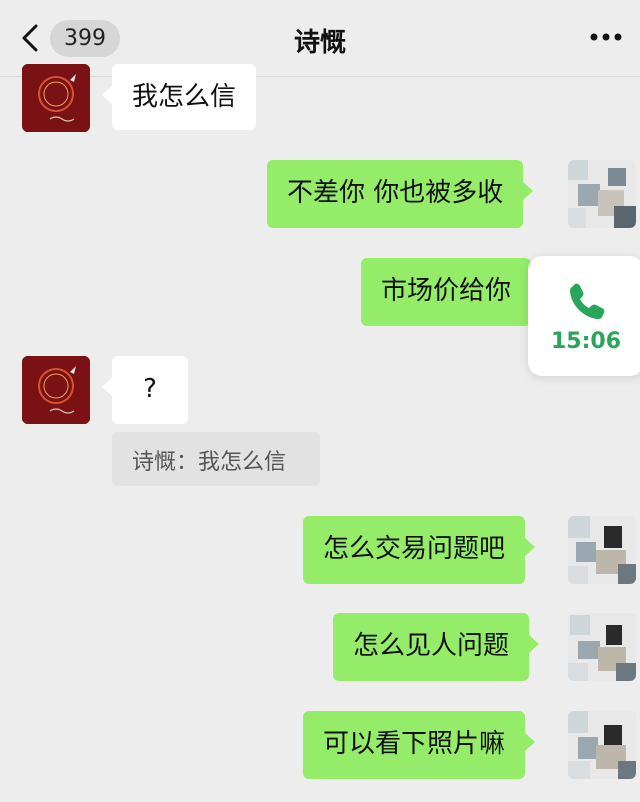 Image resolution: width=640 pixels, height=802 pixels. I want to click on message-bubble-sent: 可以看下照片嘛, so click(419, 745).